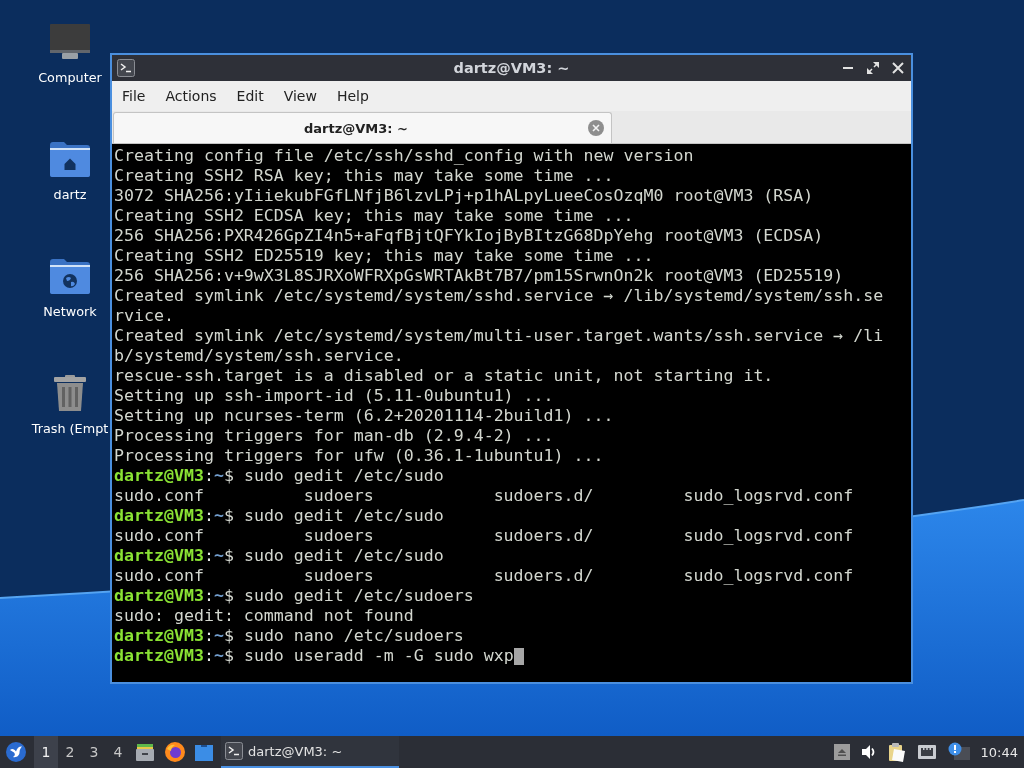 This screenshot has width=1024, height=768. I want to click on output-line: sudo: gedit: command not found, so click(264, 616).